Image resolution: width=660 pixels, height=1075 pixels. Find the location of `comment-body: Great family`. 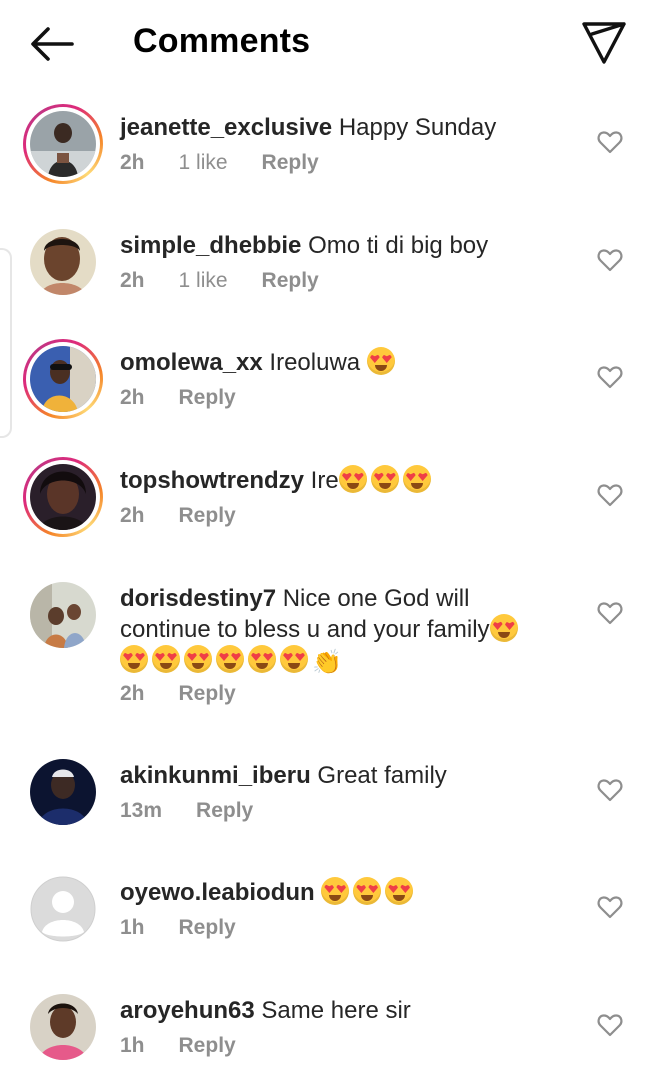

comment-body: Great family is located at coordinates (382, 775).